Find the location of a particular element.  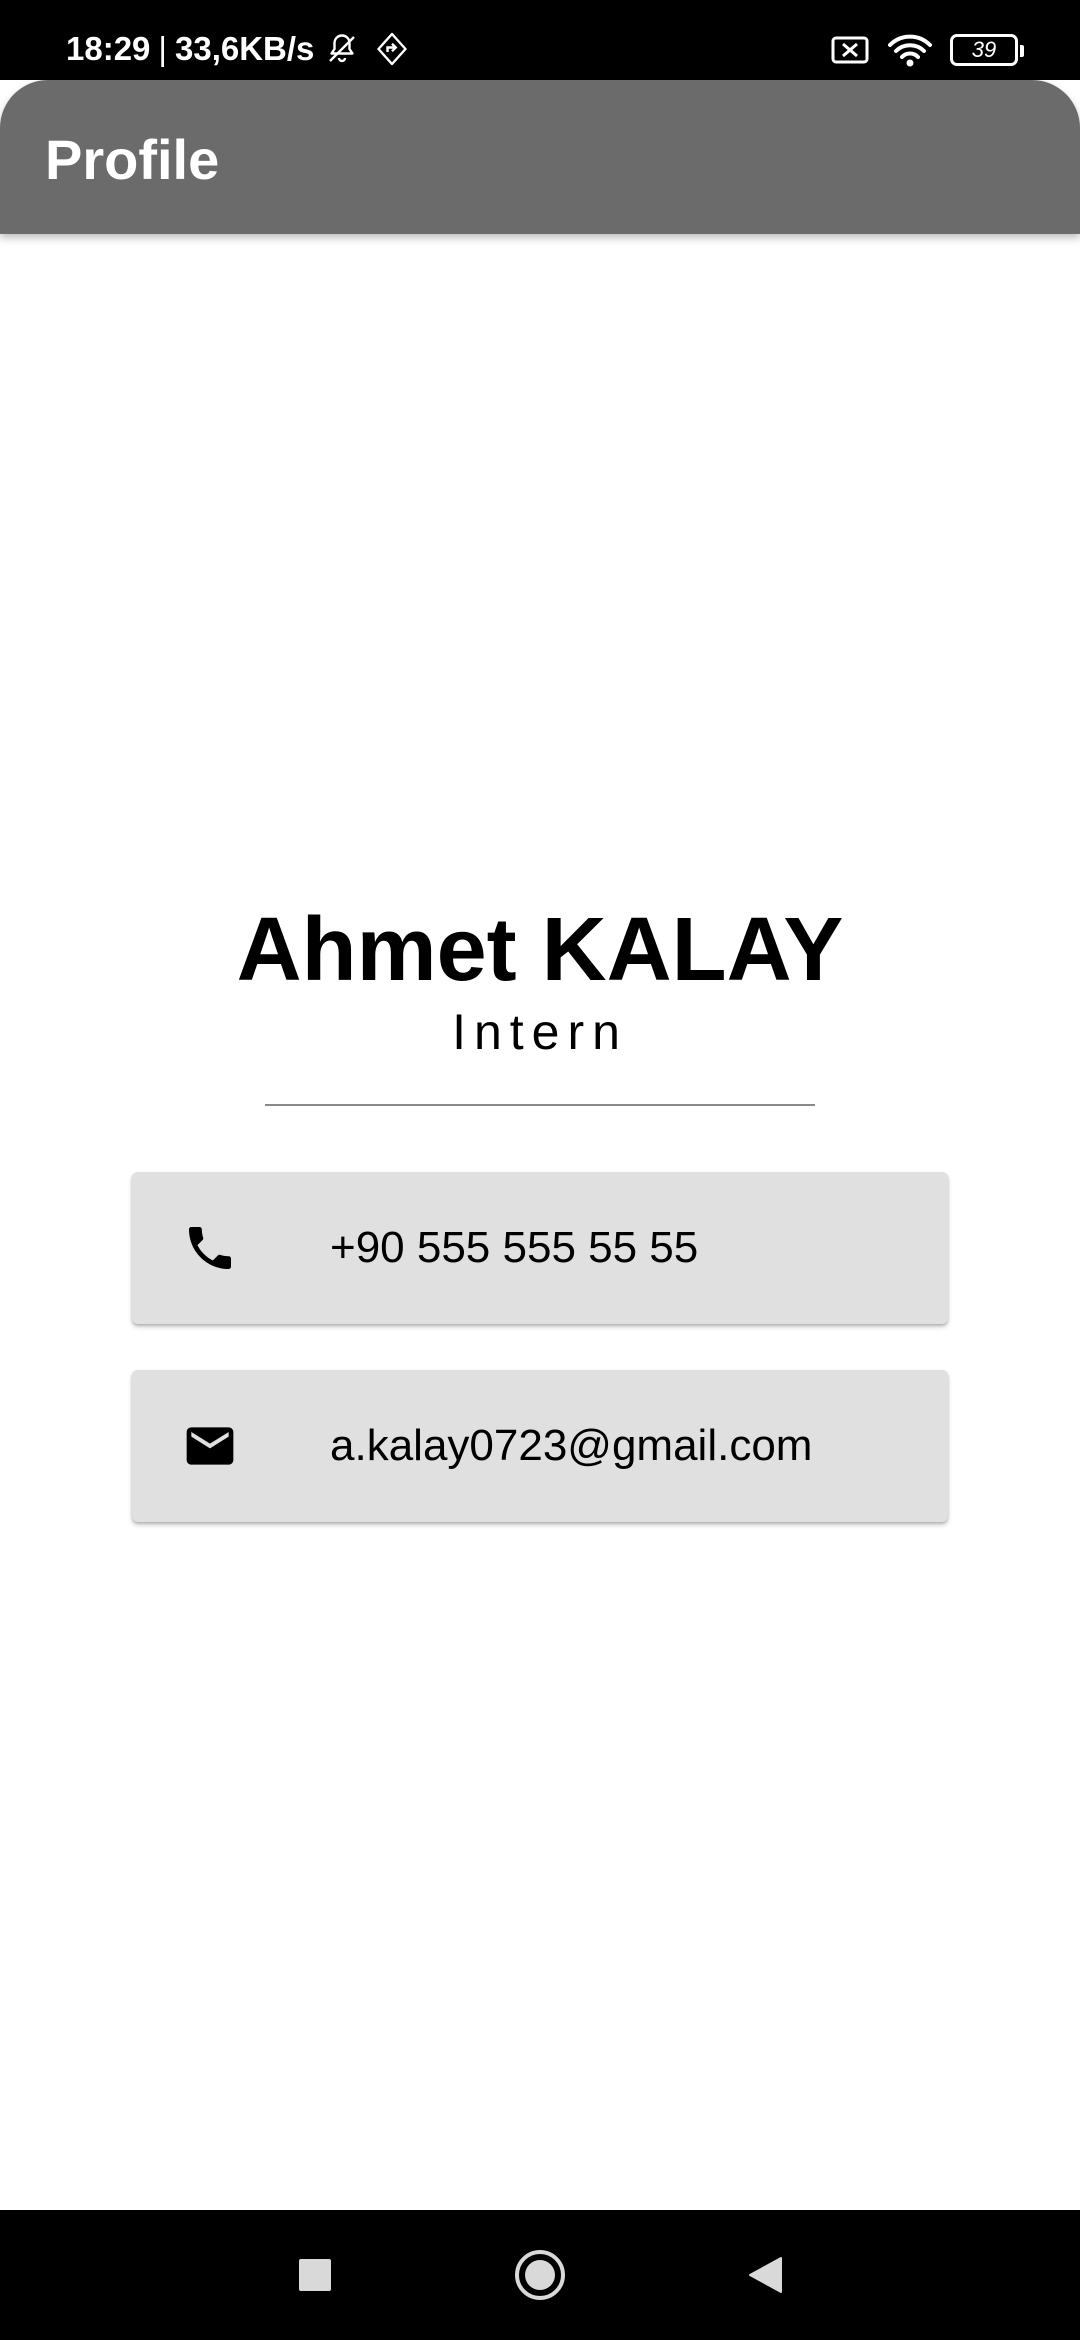

recents-button is located at coordinates (315, 2275).